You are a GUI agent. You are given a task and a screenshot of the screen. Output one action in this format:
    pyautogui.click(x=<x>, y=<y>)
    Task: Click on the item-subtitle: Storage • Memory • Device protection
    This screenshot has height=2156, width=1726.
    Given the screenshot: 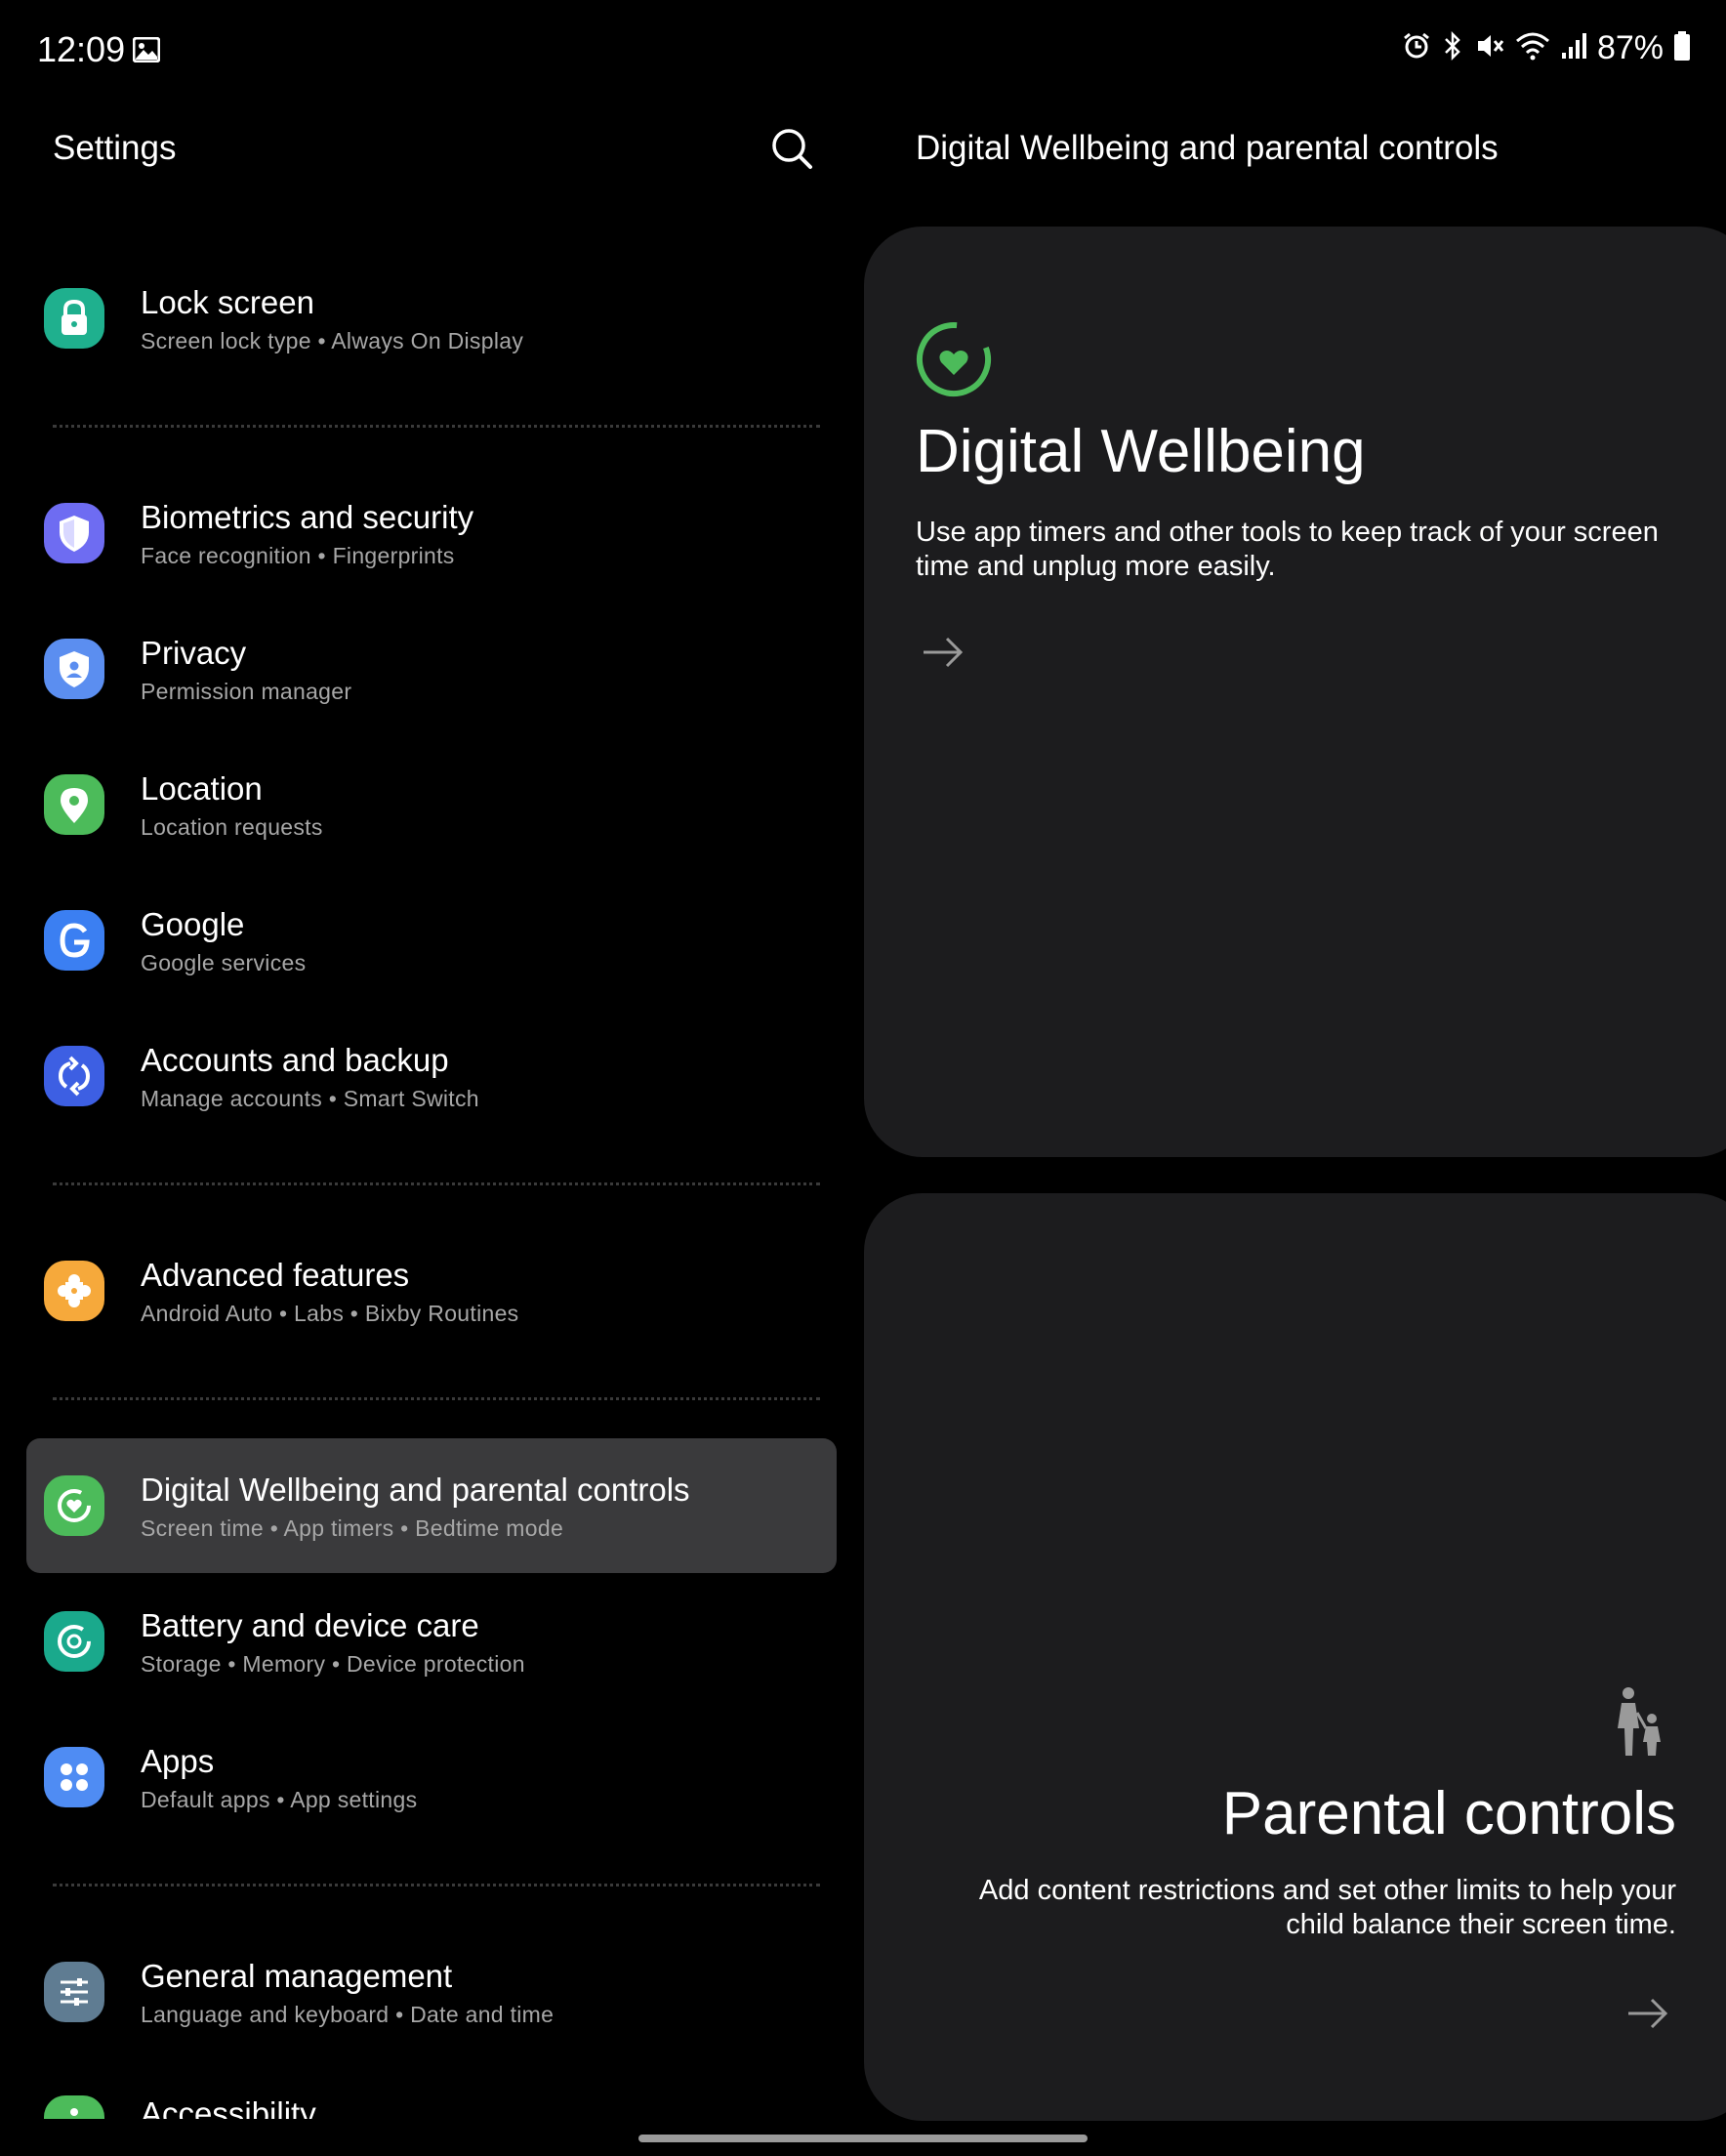 What is the action you would take?
    pyautogui.click(x=333, y=1664)
    